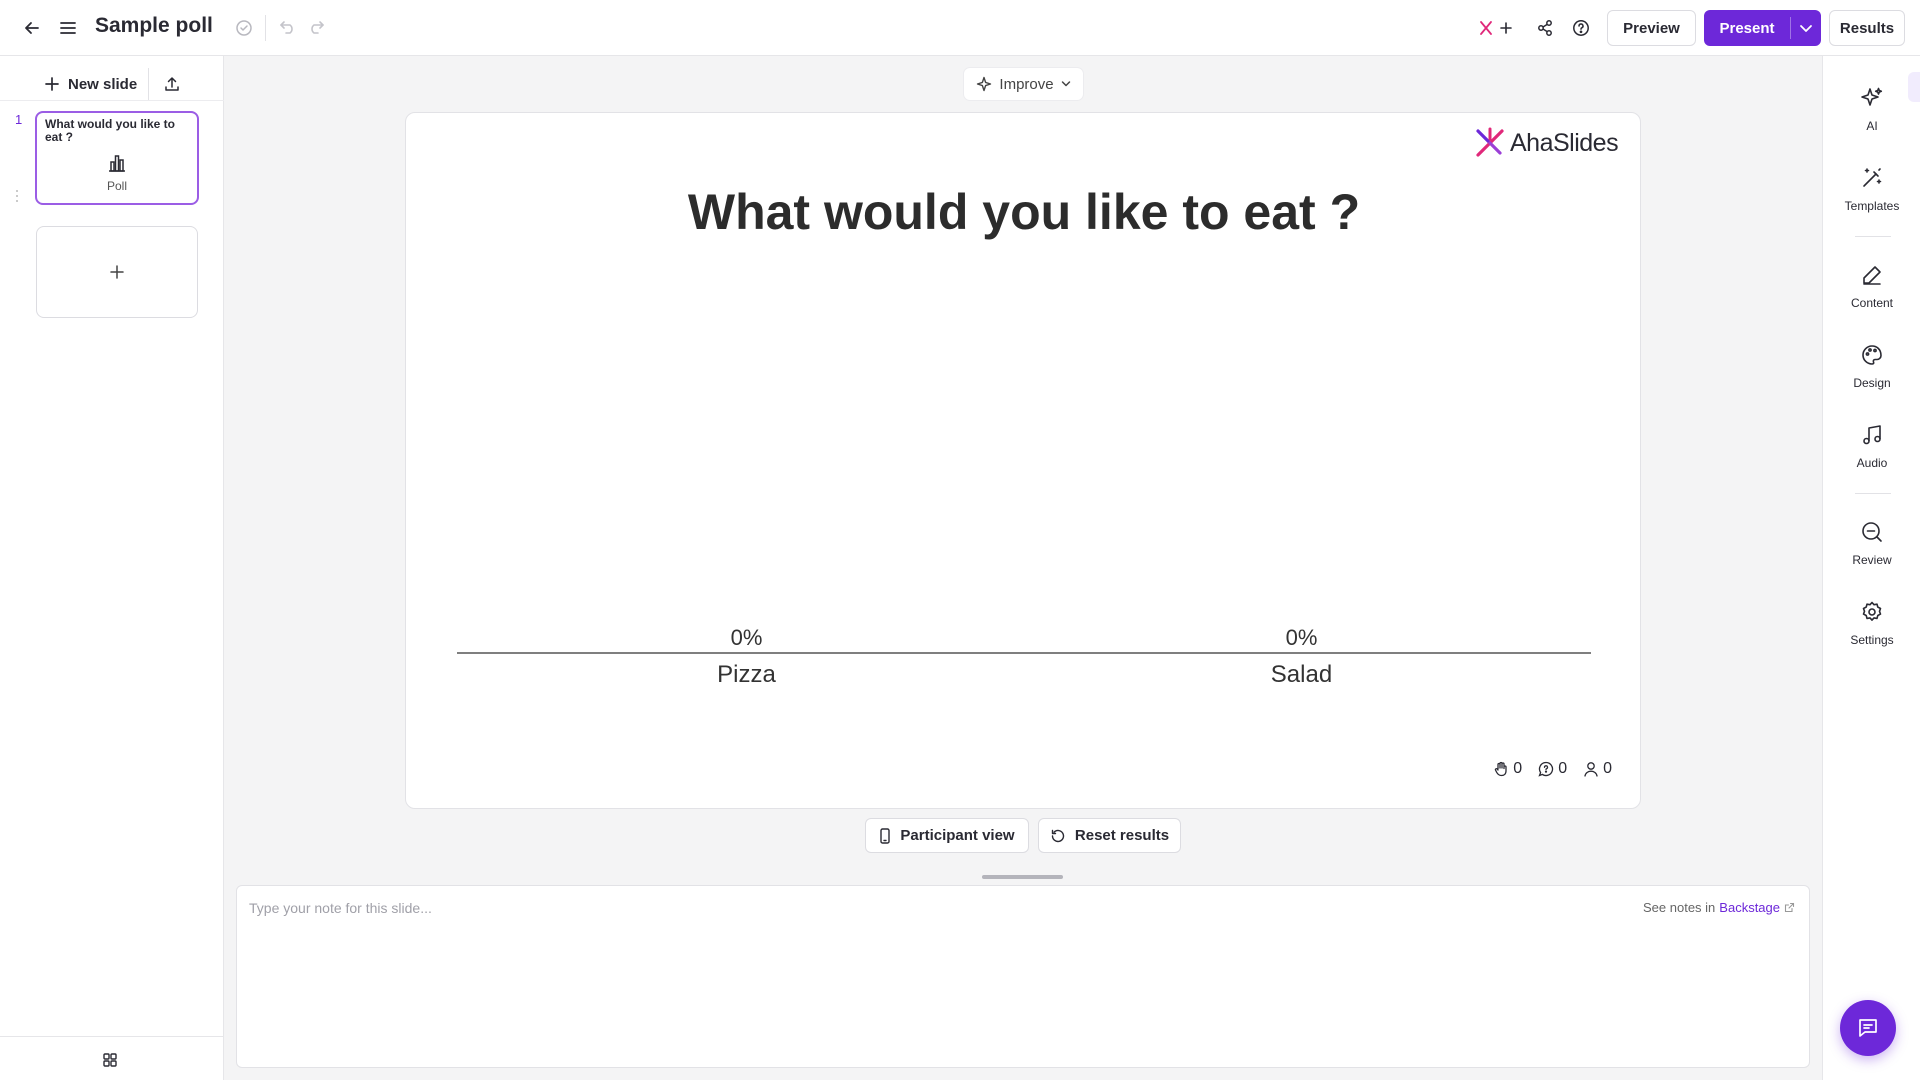 The height and width of the screenshot is (1080, 1920). Describe the element at coordinates (17, 196) in the screenshot. I see `drag-handle-icon` at that location.